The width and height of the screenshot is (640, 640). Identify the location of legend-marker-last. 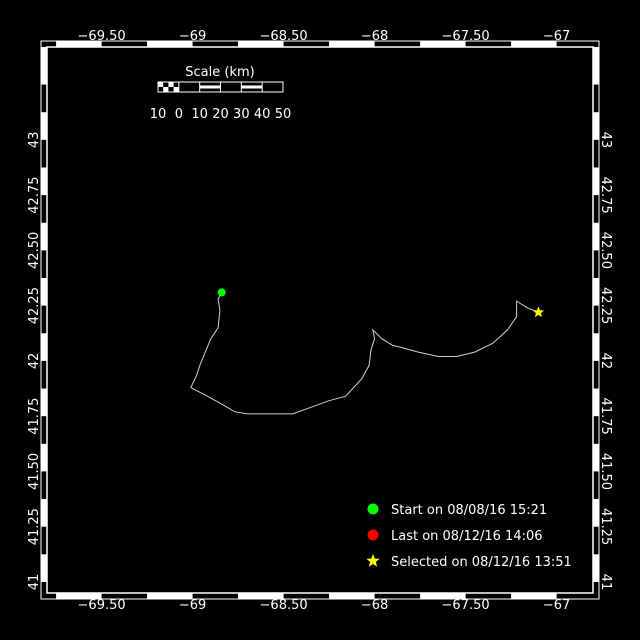
(373, 535).